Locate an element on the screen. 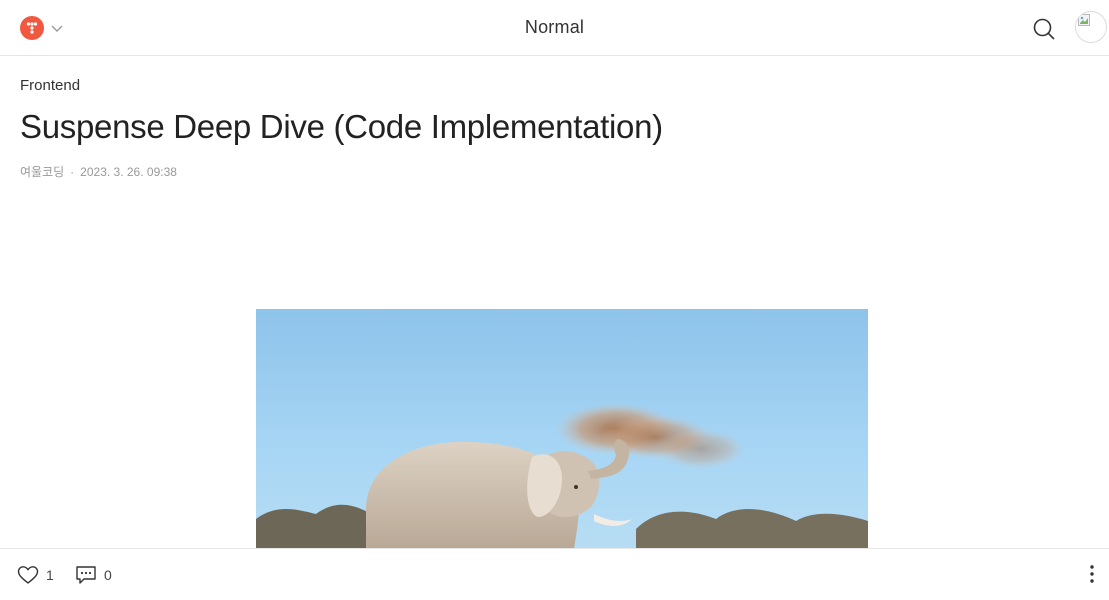 The image size is (1109, 600). like-count: 1 is located at coordinates (50, 575).